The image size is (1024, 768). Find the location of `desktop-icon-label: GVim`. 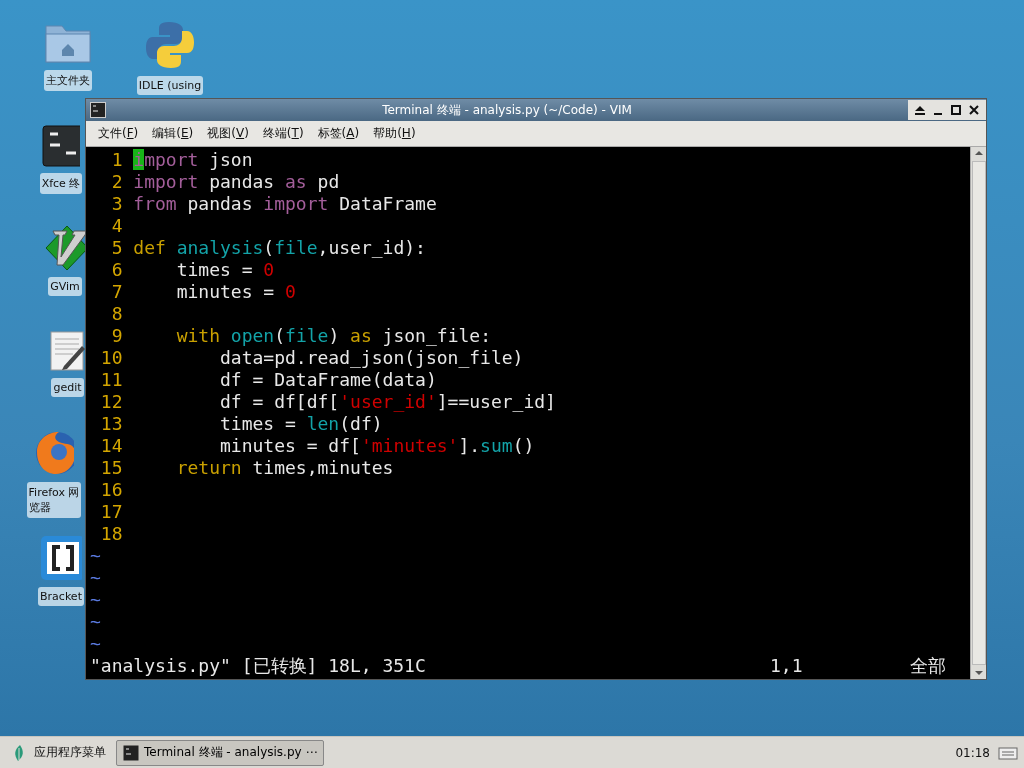

desktop-icon-label: GVim is located at coordinates (65, 286).